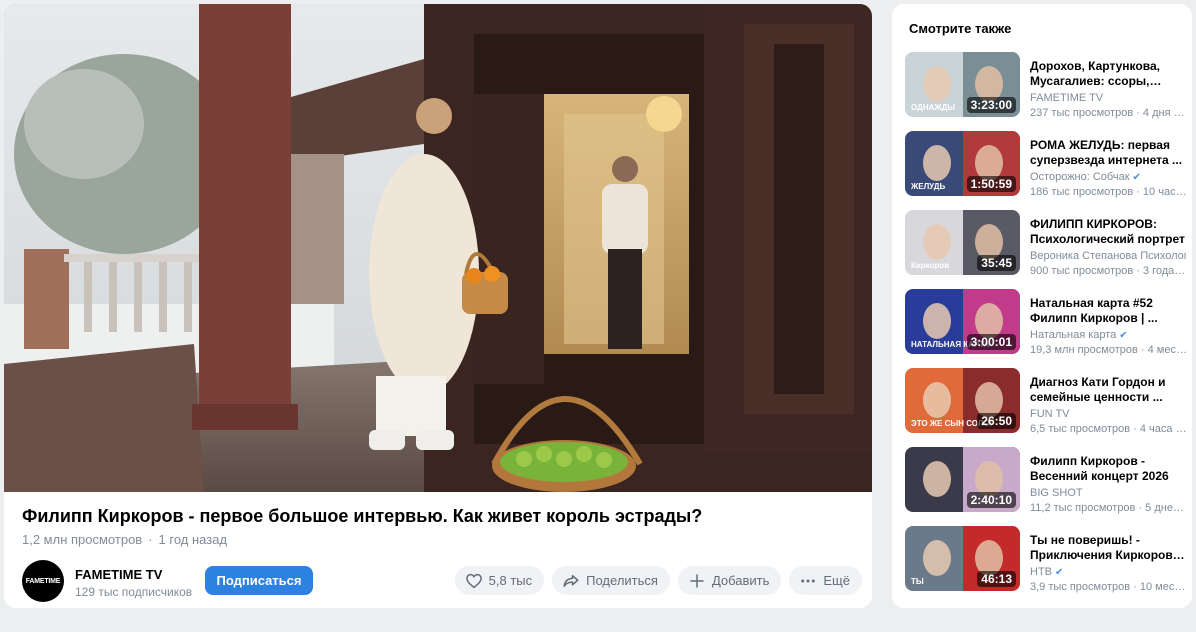  What do you see at coordinates (1109, 350) in the screenshot?
I see `related-video-stats: 19,3 млн просмотров · 4 месяца назад` at bounding box center [1109, 350].